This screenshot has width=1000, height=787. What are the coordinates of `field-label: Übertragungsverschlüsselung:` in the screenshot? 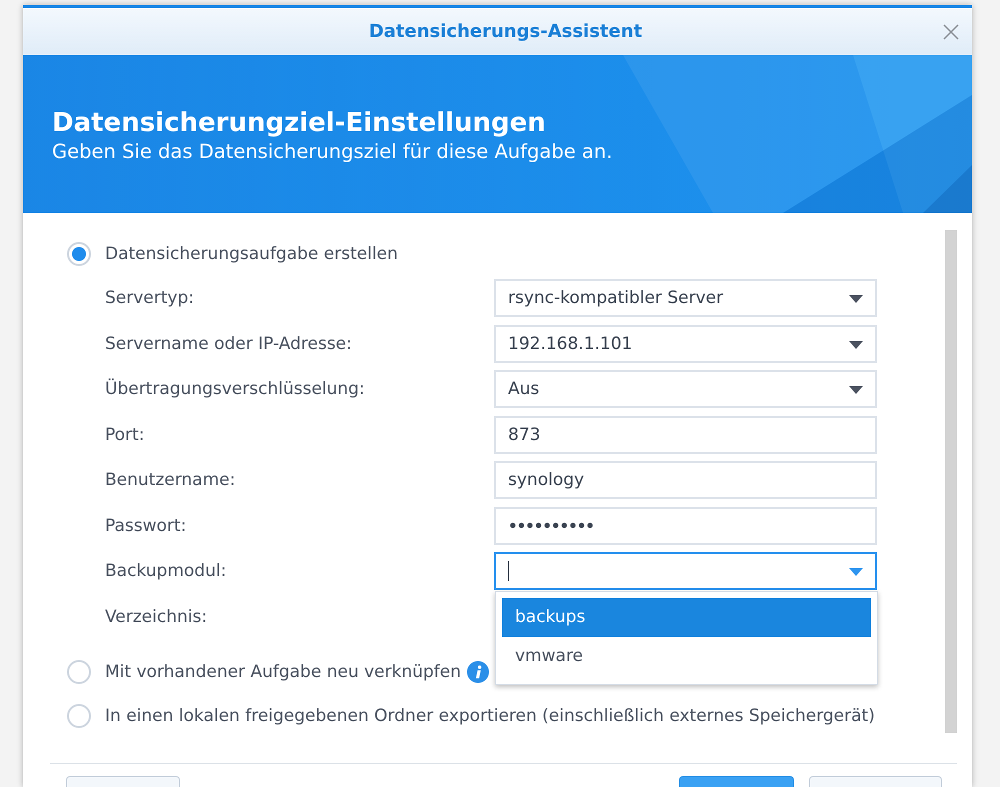 It's located at (235, 389).